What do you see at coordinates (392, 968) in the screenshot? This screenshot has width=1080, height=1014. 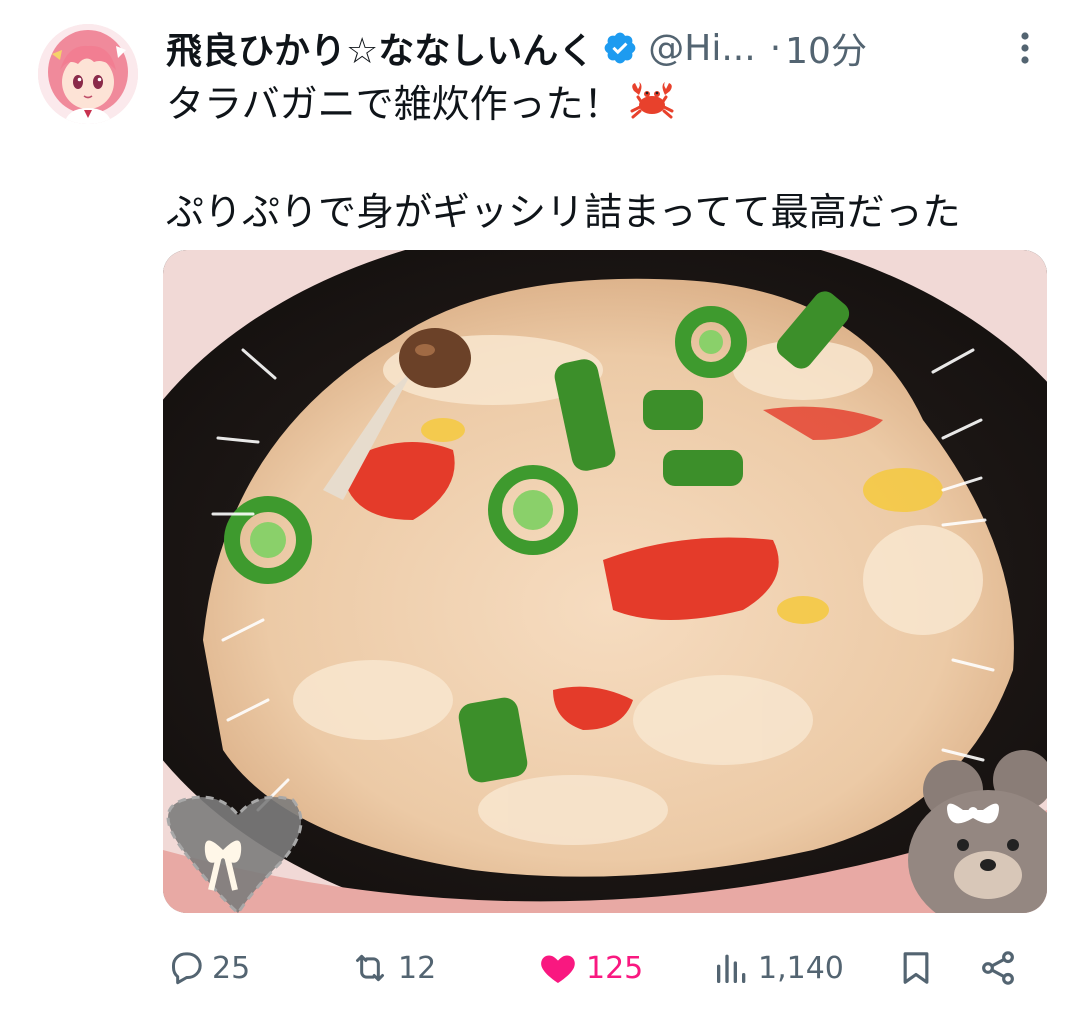 I see `retweet-button: 12` at bounding box center [392, 968].